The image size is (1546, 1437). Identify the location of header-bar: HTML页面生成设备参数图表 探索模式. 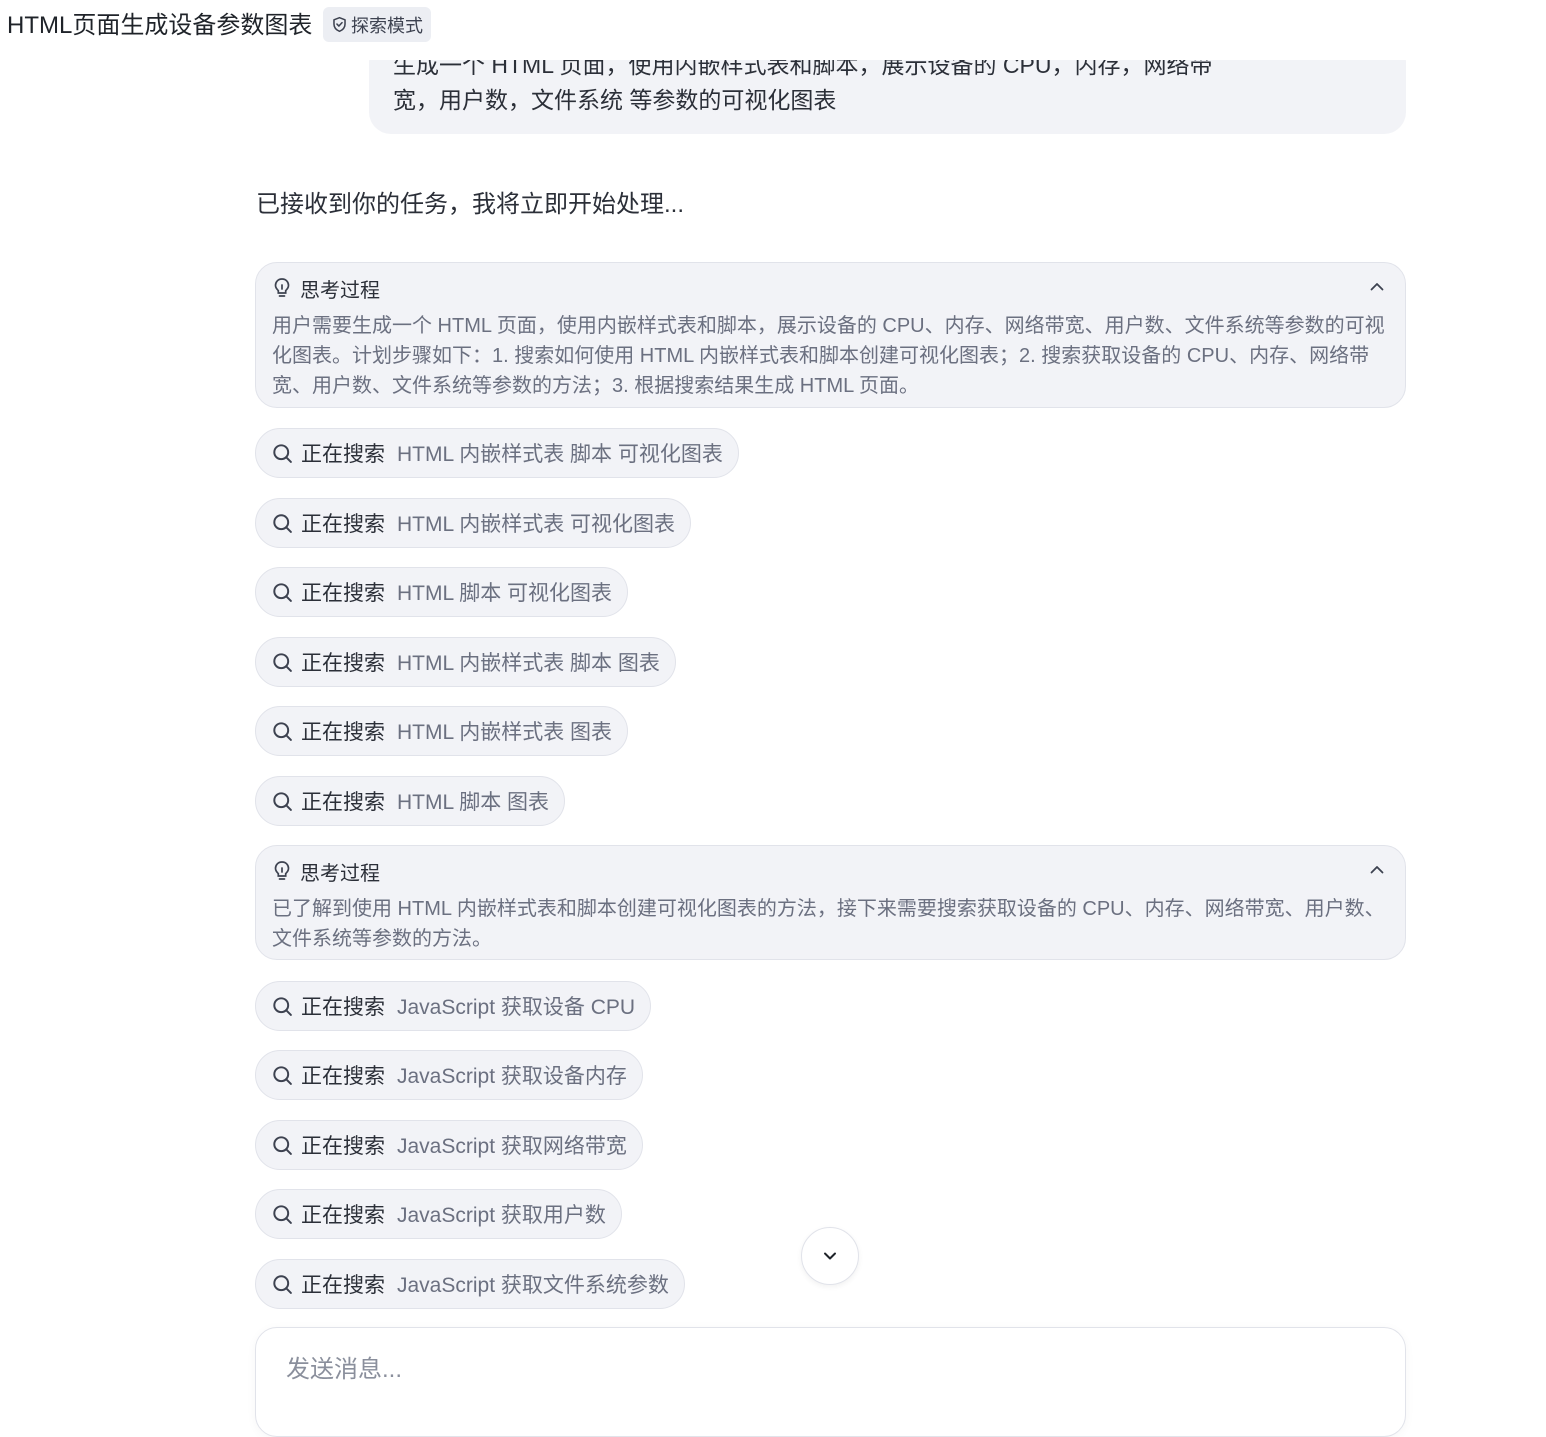
(773, 30).